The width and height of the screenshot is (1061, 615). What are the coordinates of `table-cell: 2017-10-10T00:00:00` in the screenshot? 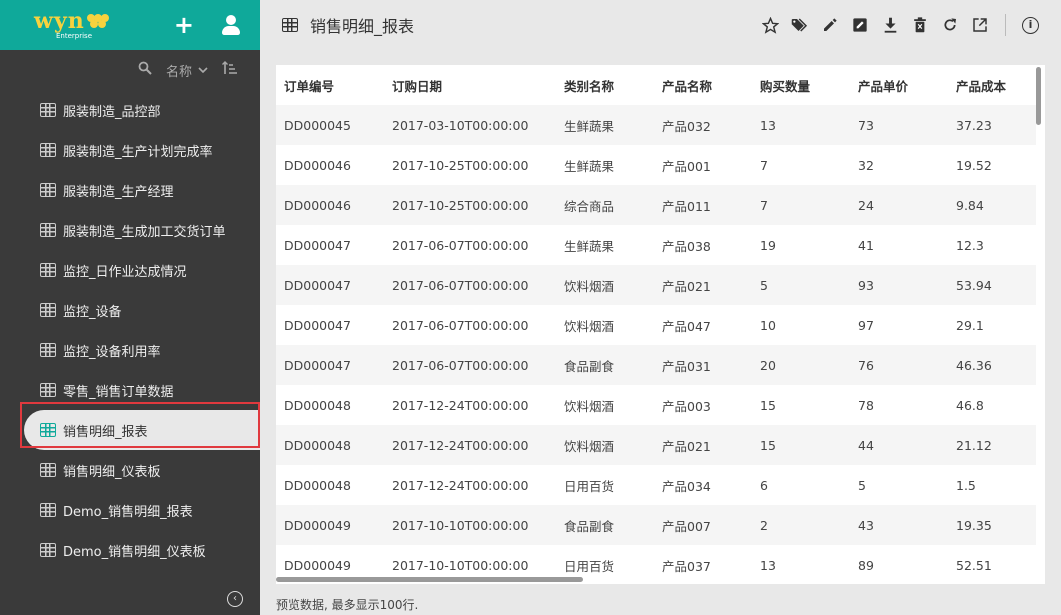 It's located at (470, 525).